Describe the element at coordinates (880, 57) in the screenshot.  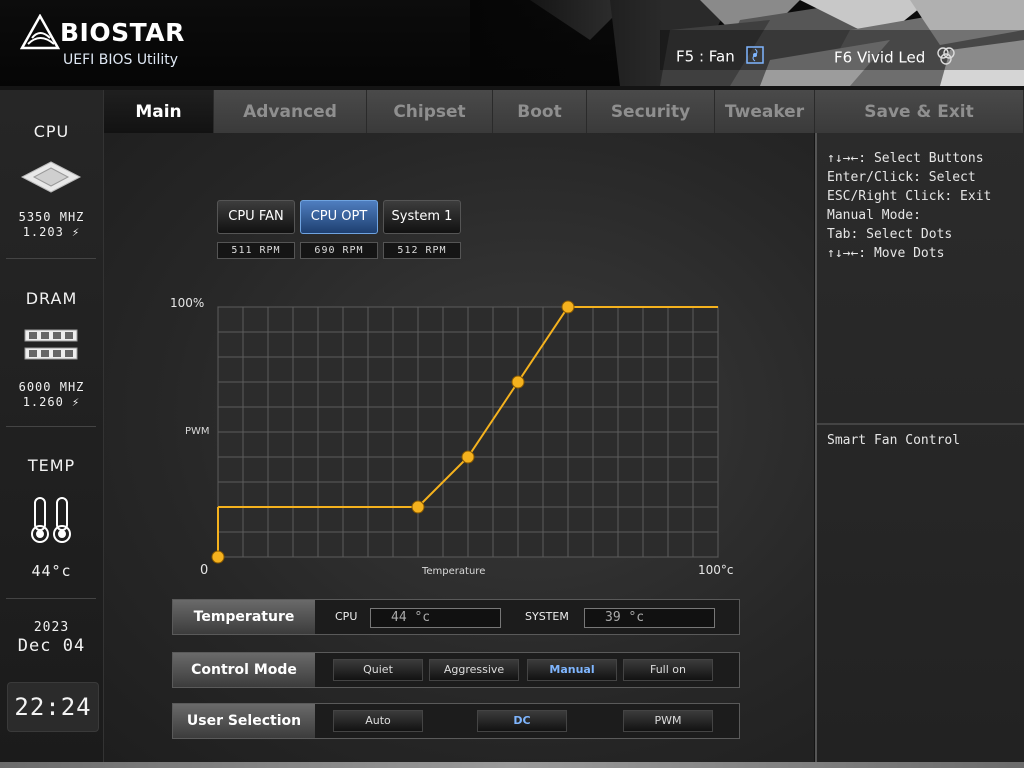
I see `vivid-led-hotkey-label: F6 Vivid Led` at that location.